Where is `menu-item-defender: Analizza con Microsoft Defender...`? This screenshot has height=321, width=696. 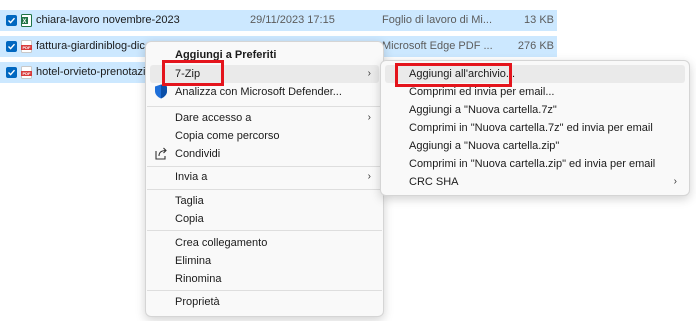
menu-item-defender: Analizza con Microsoft Defender... is located at coordinates (264, 92).